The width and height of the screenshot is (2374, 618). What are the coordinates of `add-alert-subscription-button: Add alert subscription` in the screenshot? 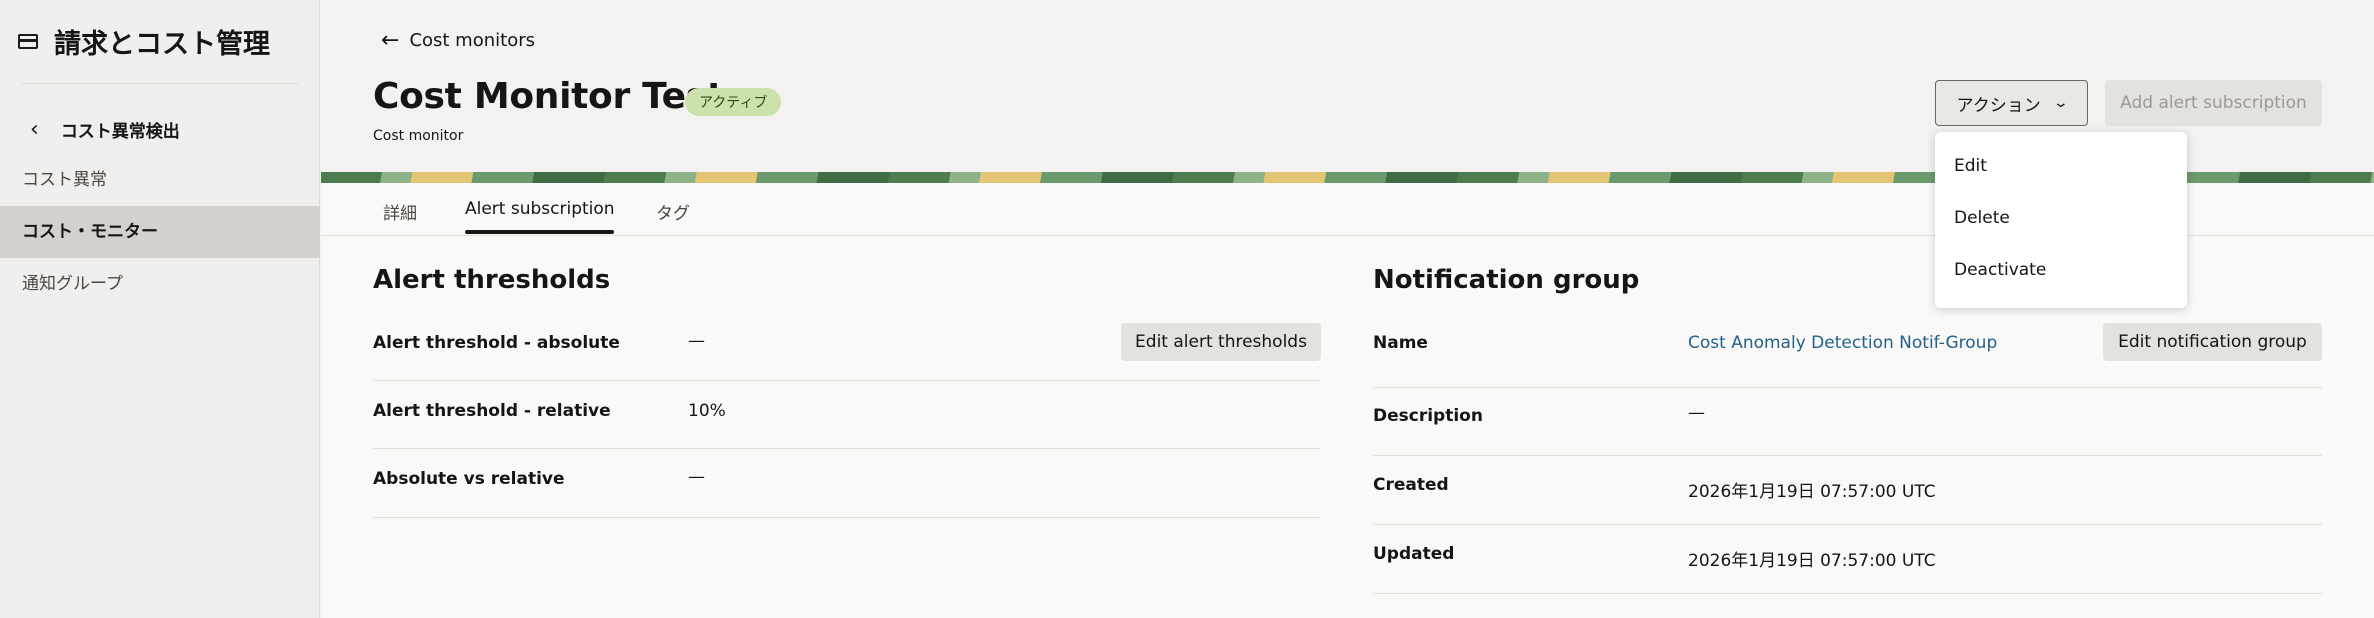 It's located at (2213, 103).